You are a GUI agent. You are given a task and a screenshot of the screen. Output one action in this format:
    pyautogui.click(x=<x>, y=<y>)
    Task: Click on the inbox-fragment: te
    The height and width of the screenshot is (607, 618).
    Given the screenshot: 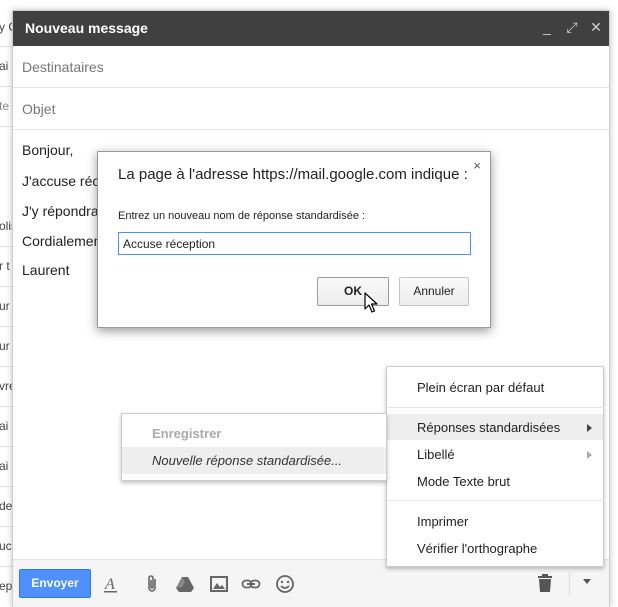 What is the action you would take?
    pyautogui.click(x=5, y=106)
    